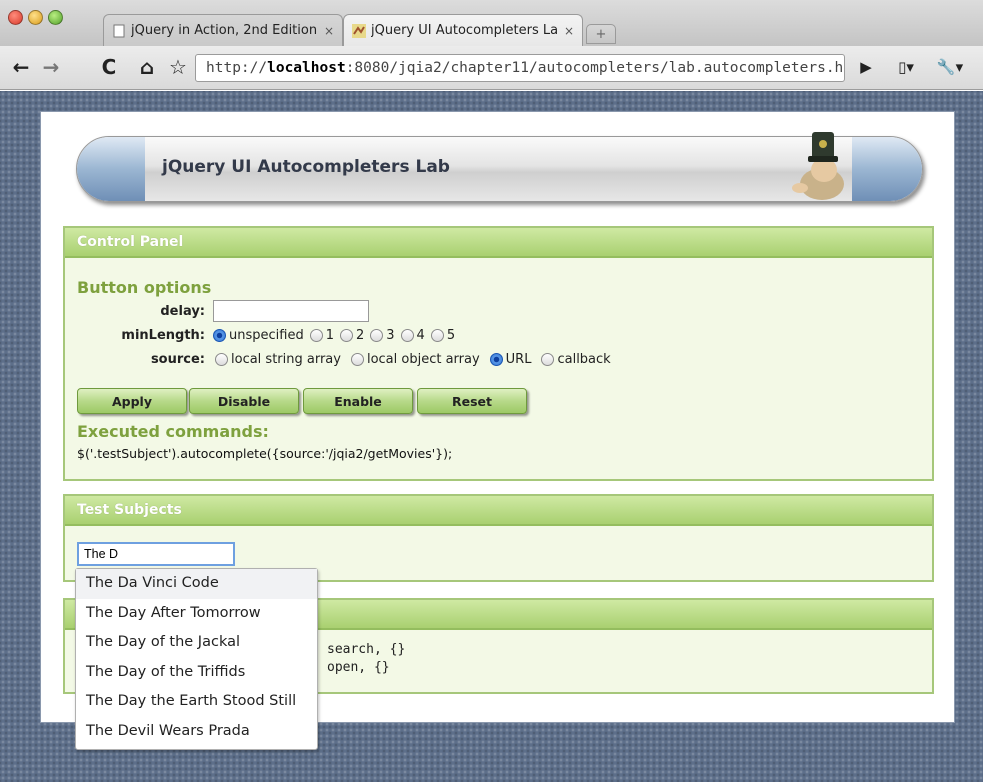 The image size is (983, 782). I want to click on minlength-option-label: 5, so click(451, 335).